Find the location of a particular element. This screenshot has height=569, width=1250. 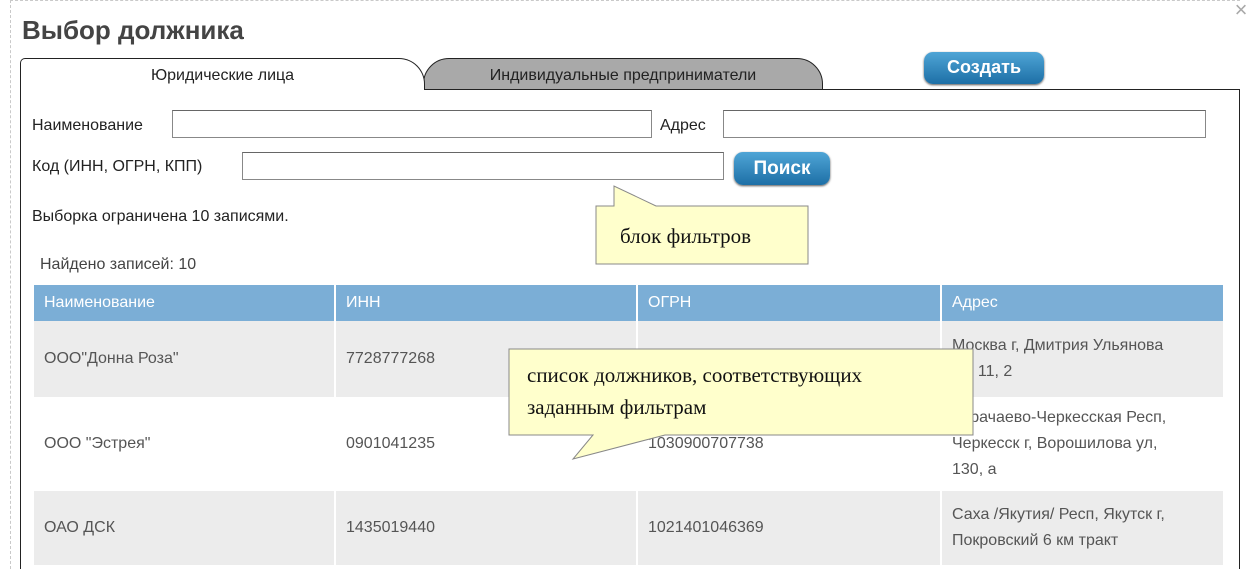

column-header-address: Адрес is located at coordinates (1082, 303).